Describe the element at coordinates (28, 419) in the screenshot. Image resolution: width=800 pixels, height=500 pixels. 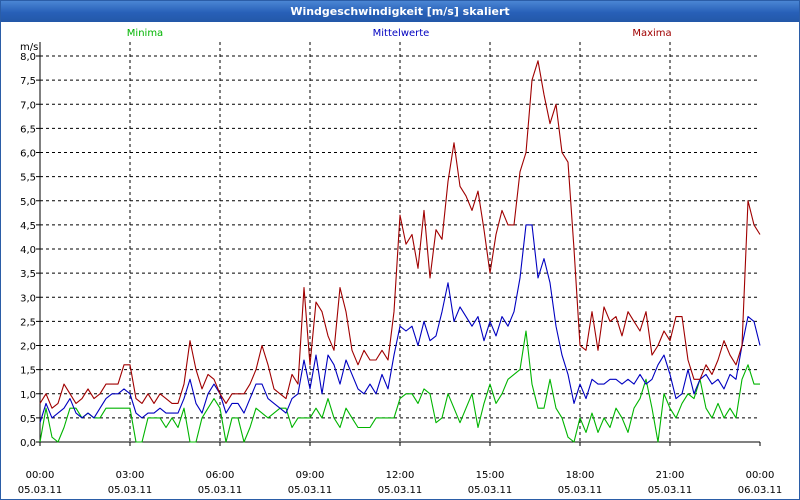
I see `y-tick-label: 0,5` at that location.